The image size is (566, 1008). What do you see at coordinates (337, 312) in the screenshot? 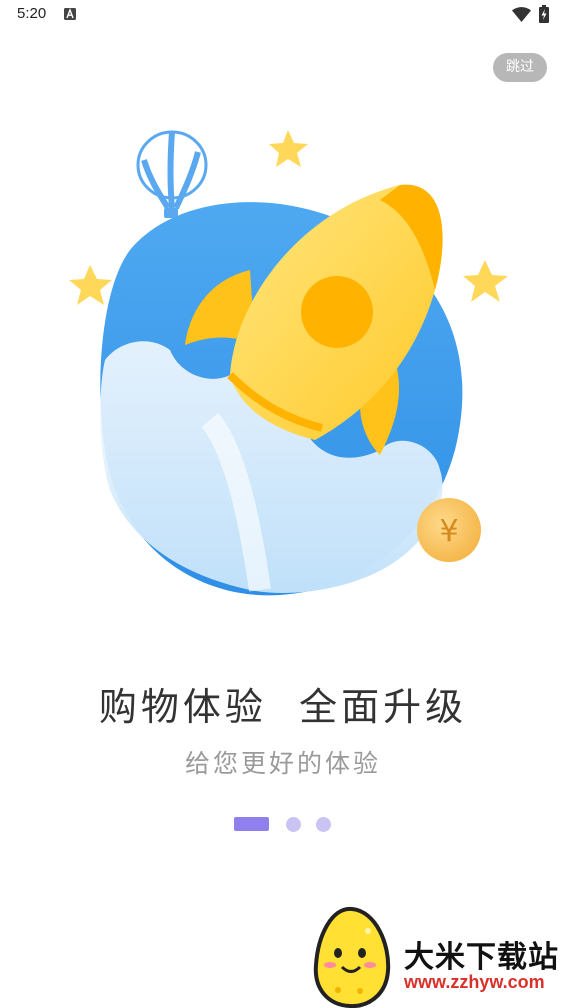
I see `rocket-window` at bounding box center [337, 312].